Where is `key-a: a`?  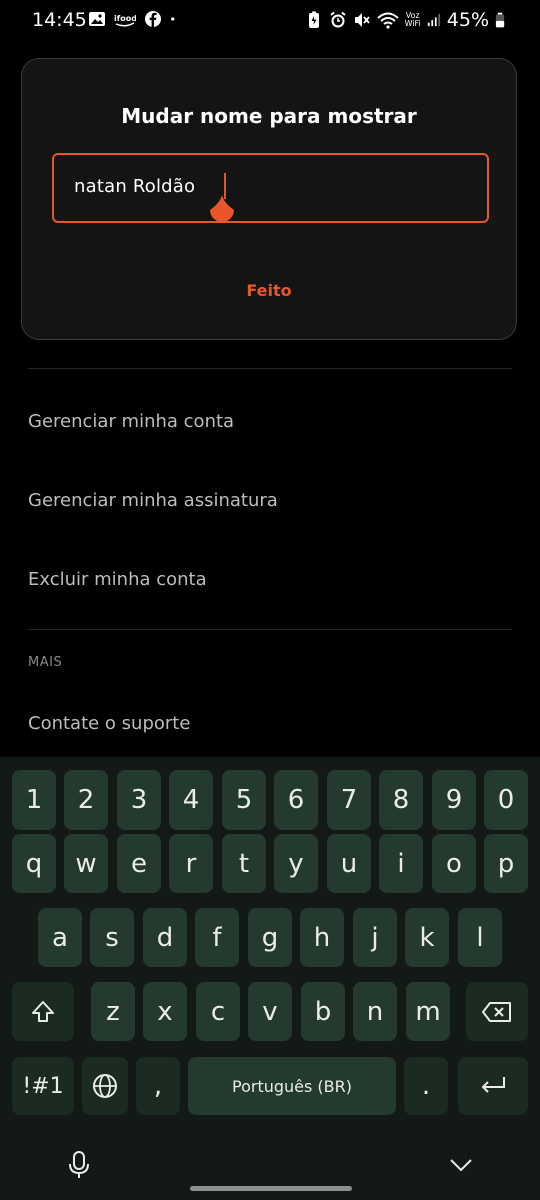 key-a: a is located at coordinates (60, 937).